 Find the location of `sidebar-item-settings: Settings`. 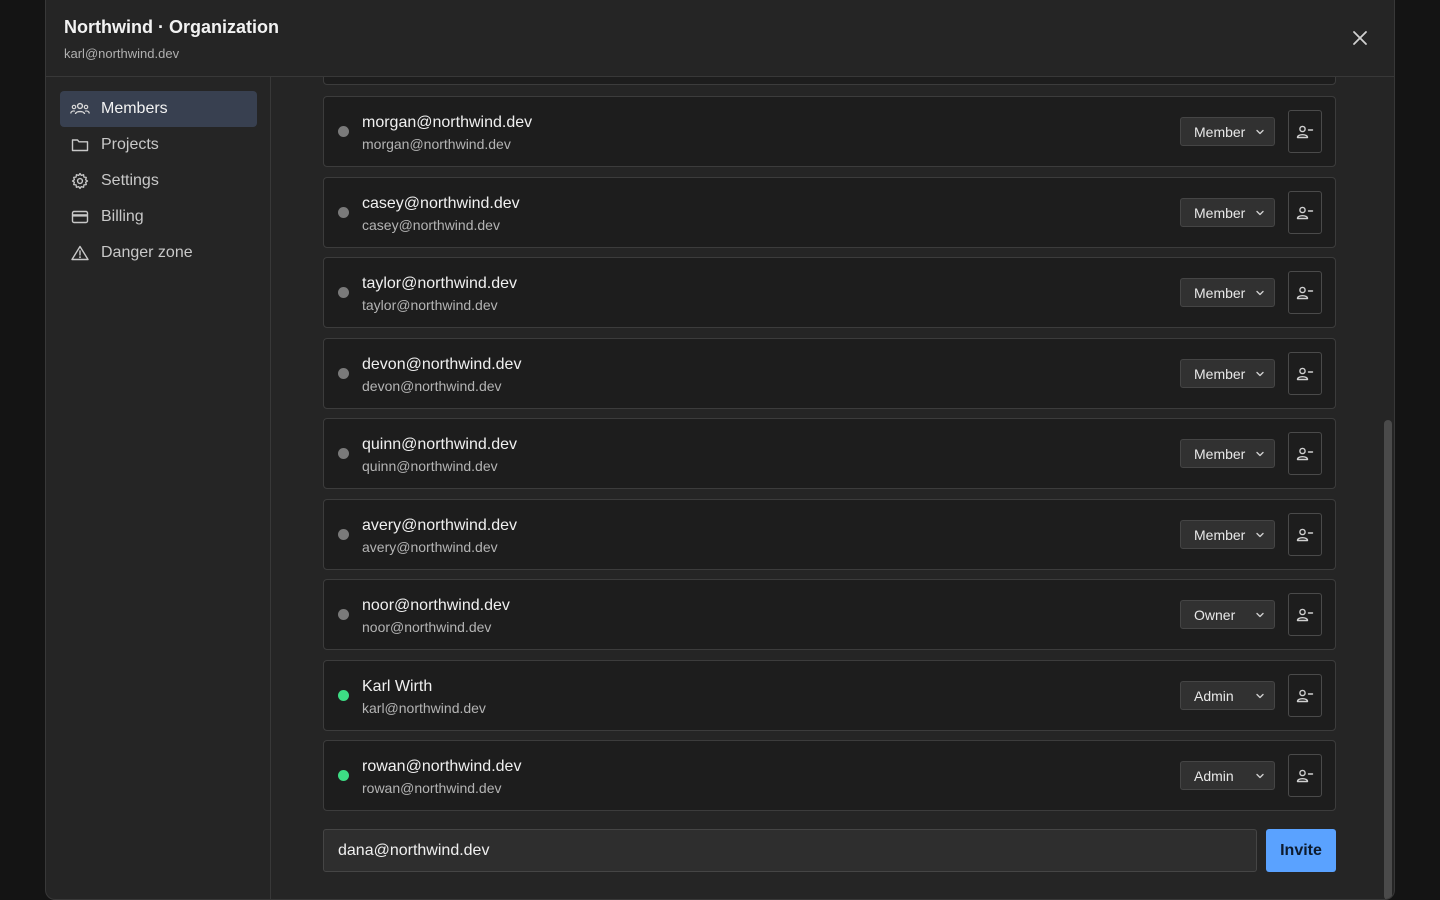

sidebar-item-settings: Settings is located at coordinates (158, 181).